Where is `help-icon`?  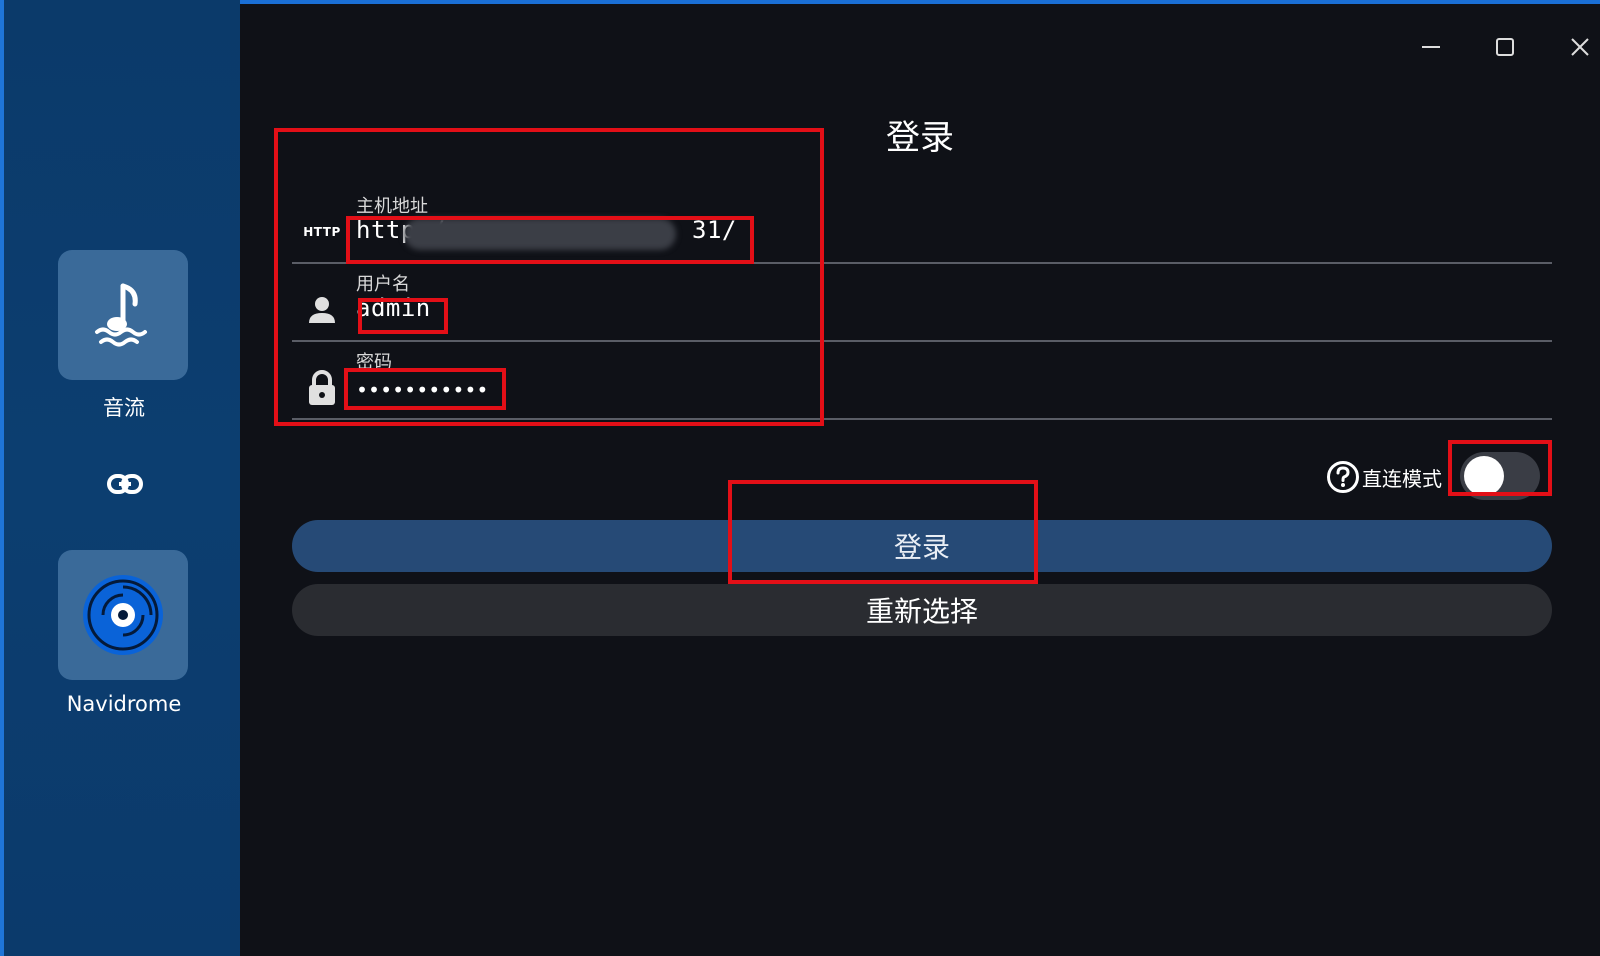 help-icon is located at coordinates (1343, 477).